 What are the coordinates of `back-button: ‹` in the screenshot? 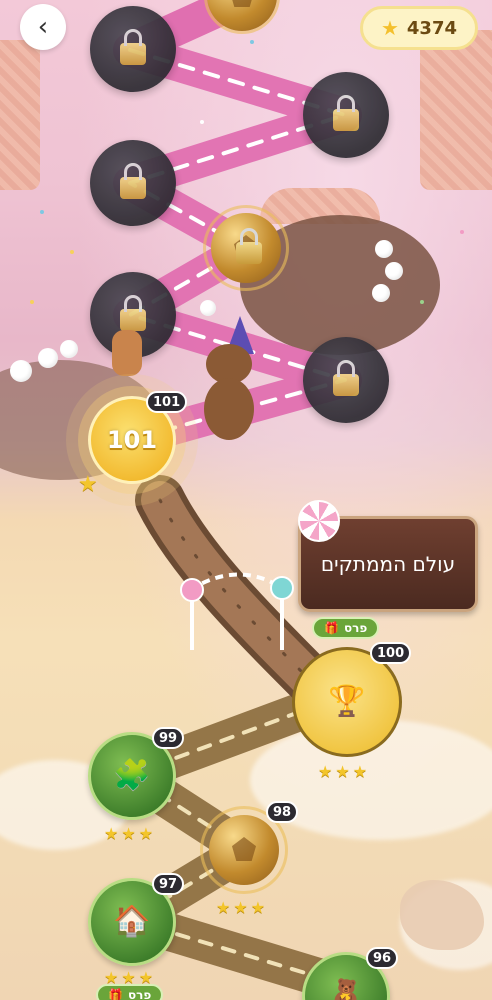 It's located at (43, 27).